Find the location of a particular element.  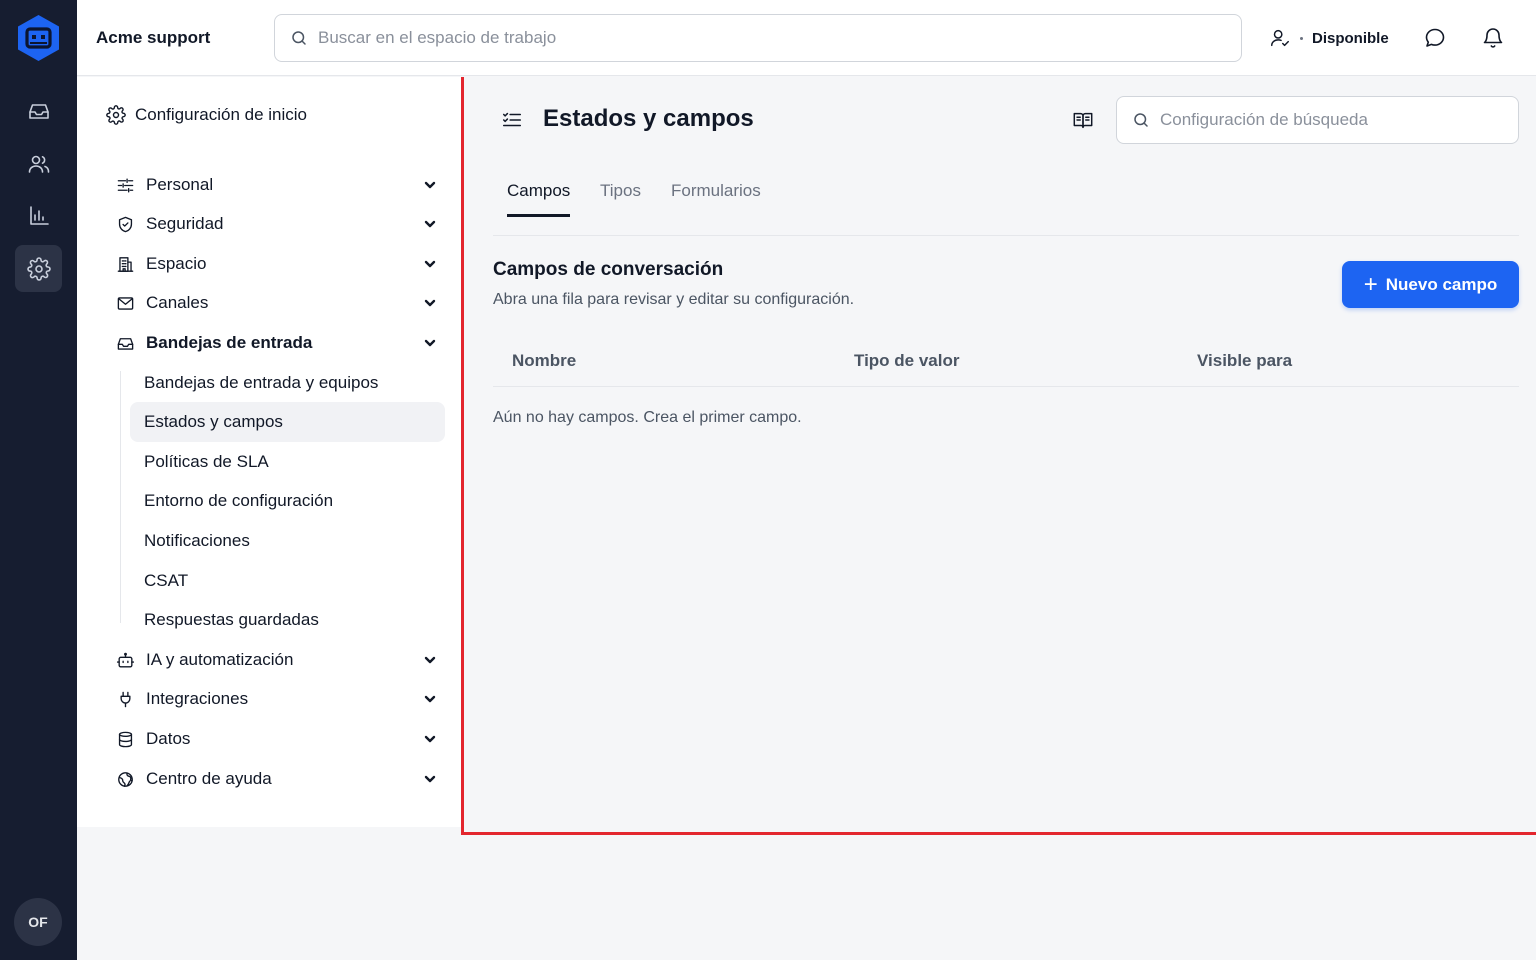

chat-button is located at coordinates (1435, 38).